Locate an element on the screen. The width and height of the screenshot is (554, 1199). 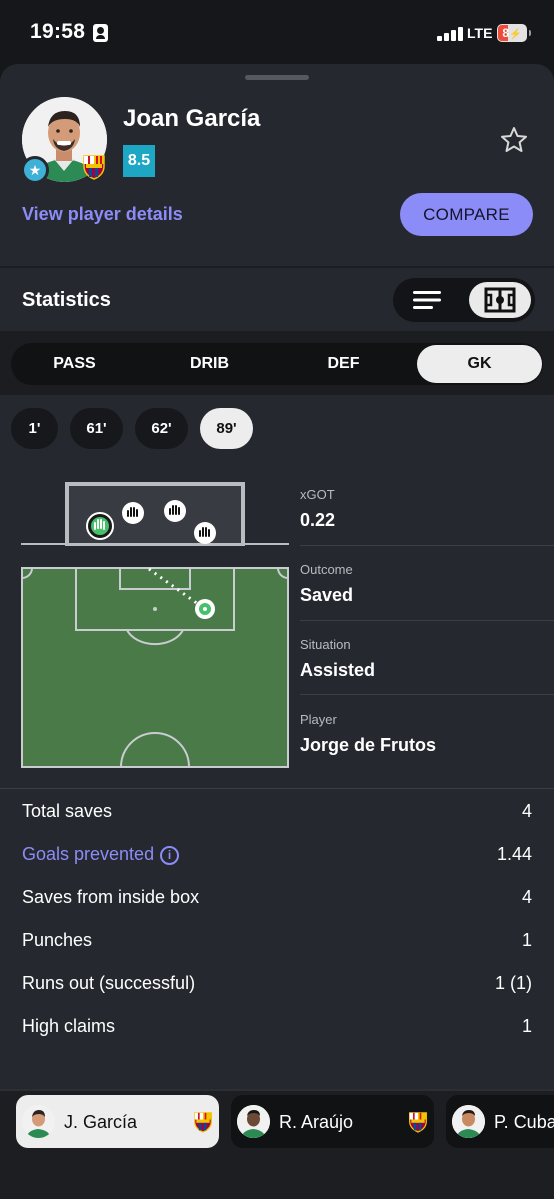
compare-button: COMPARE is located at coordinates (466, 214).